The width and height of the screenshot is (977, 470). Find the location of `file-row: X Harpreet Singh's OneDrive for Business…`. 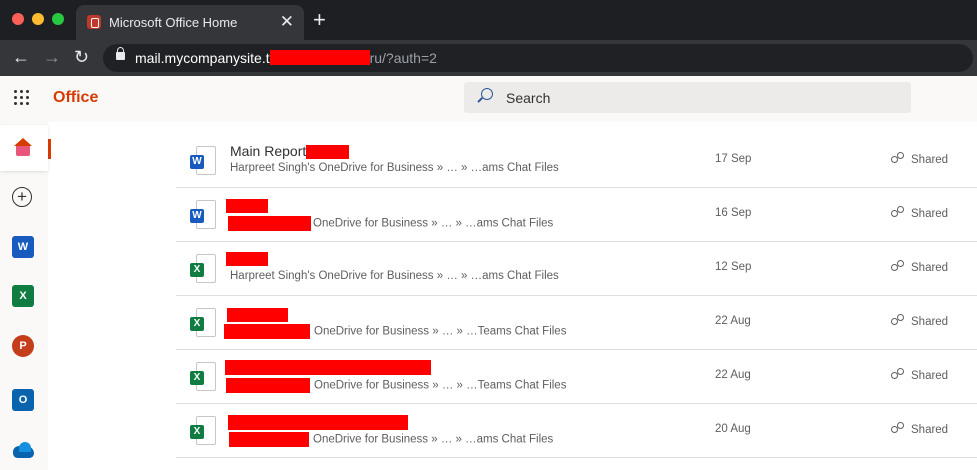

file-row: X Harpreet Singh's OneDrive for Business… is located at coordinates (576, 269).